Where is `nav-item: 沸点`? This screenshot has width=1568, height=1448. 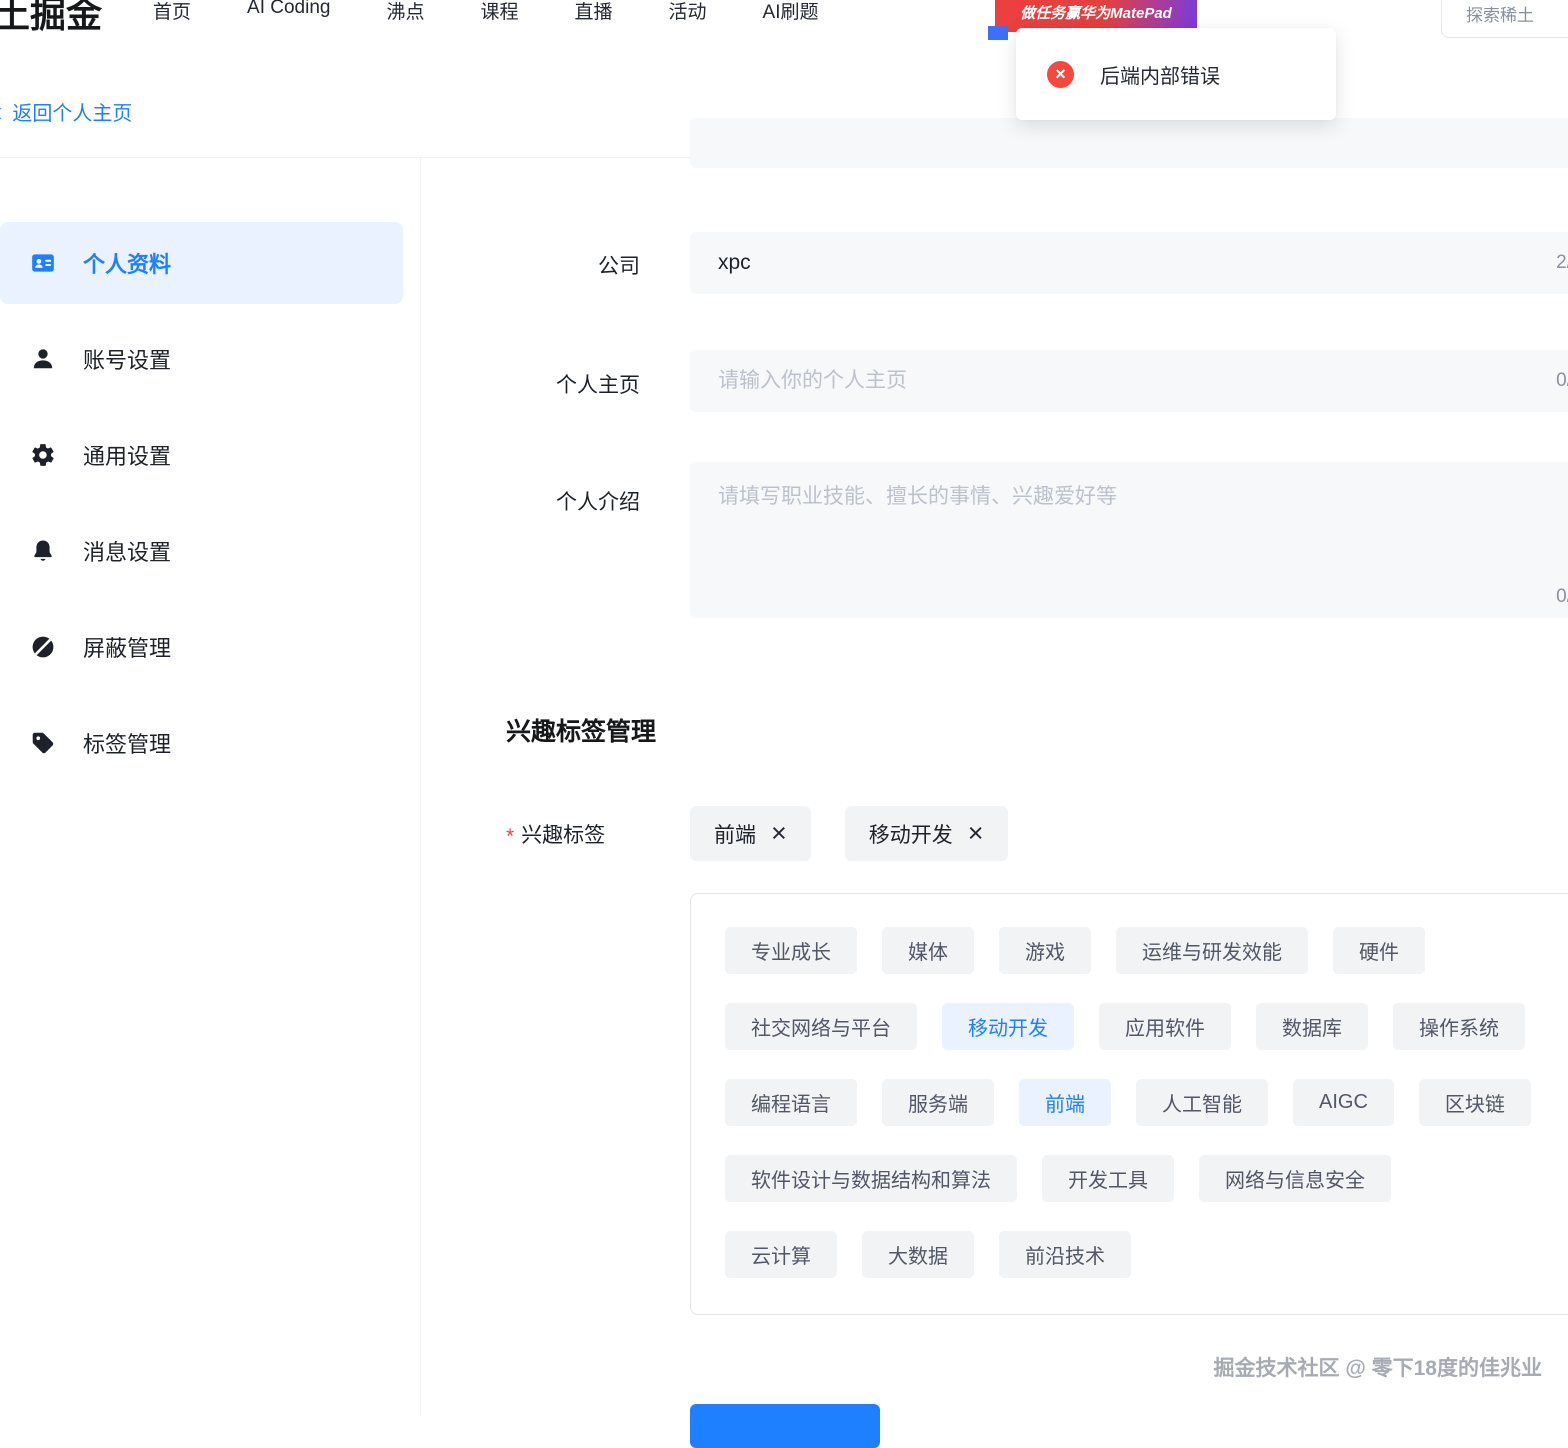
nav-item: 沸点 is located at coordinates (405, 12).